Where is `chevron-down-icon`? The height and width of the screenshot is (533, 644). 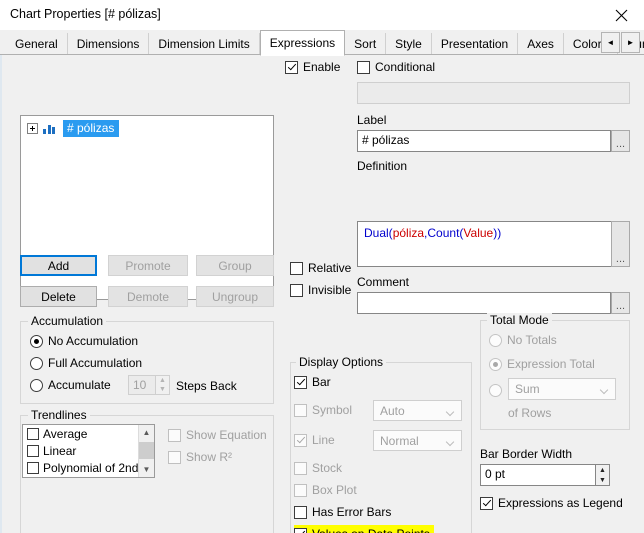
chevron-down-icon is located at coordinates (450, 441).